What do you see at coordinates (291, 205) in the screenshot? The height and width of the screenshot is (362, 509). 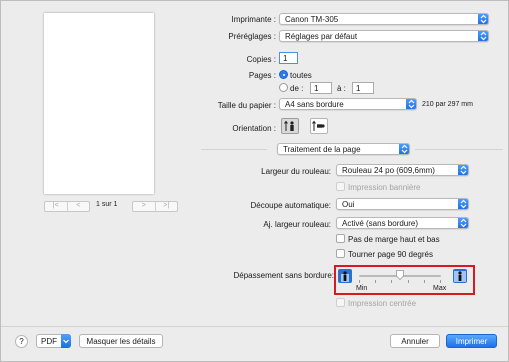 I see `auto-cut-label: Découpe automatique:` at bounding box center [291, 205].